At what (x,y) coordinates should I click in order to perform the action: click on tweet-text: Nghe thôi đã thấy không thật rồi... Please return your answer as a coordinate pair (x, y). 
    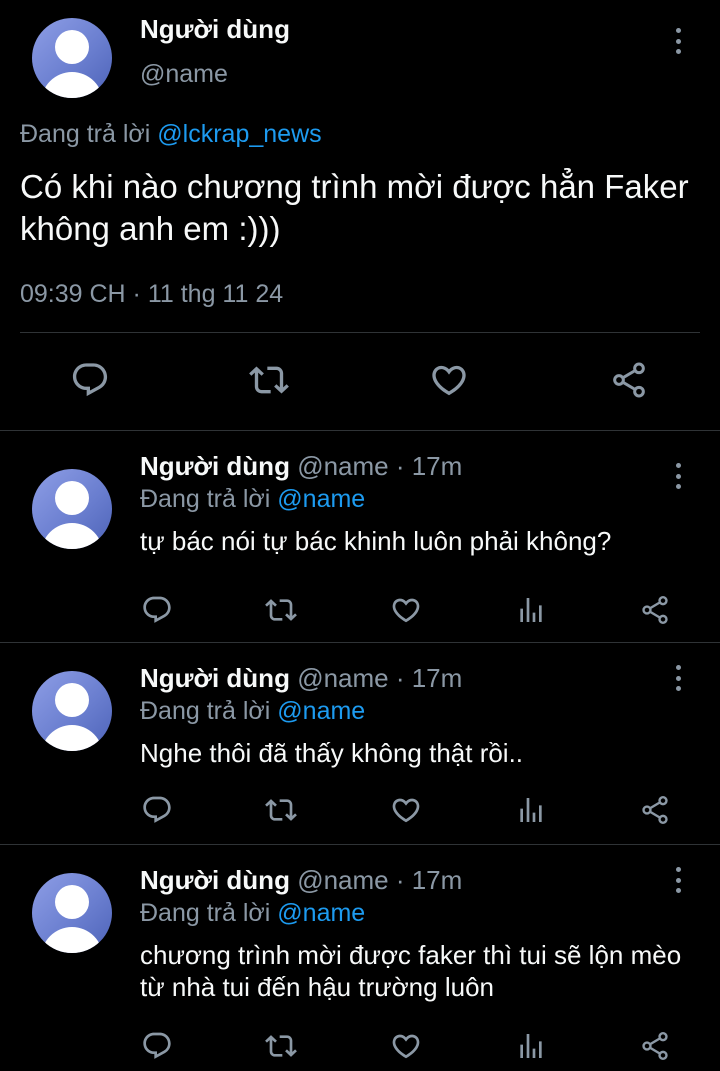
    Looking at the image, I should click on (332, 753).